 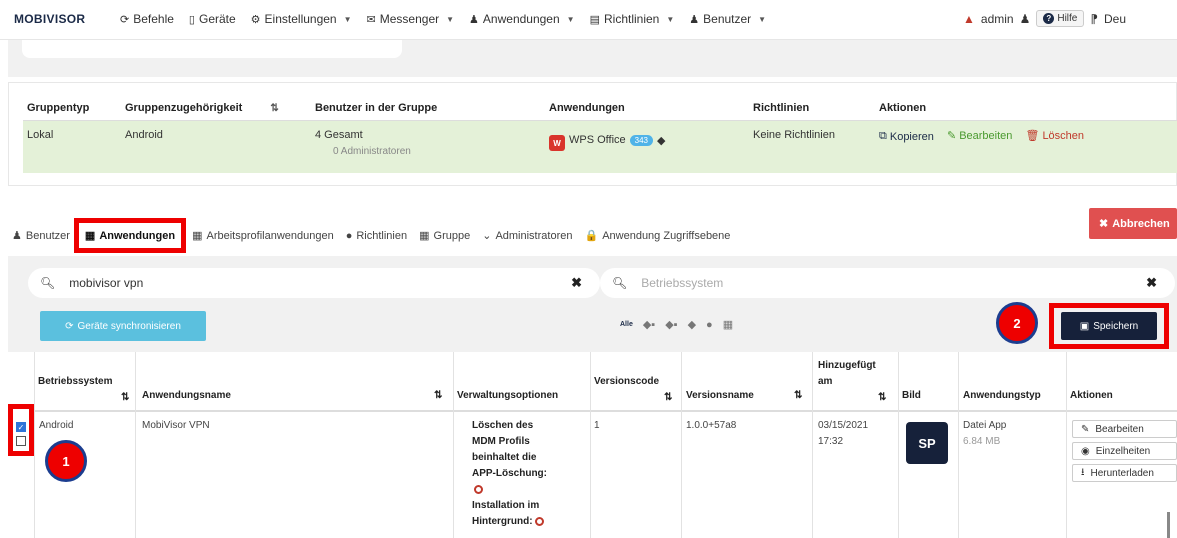 I want to click on brand-logo: MOBIVISOR, so click(x=49, y=19).